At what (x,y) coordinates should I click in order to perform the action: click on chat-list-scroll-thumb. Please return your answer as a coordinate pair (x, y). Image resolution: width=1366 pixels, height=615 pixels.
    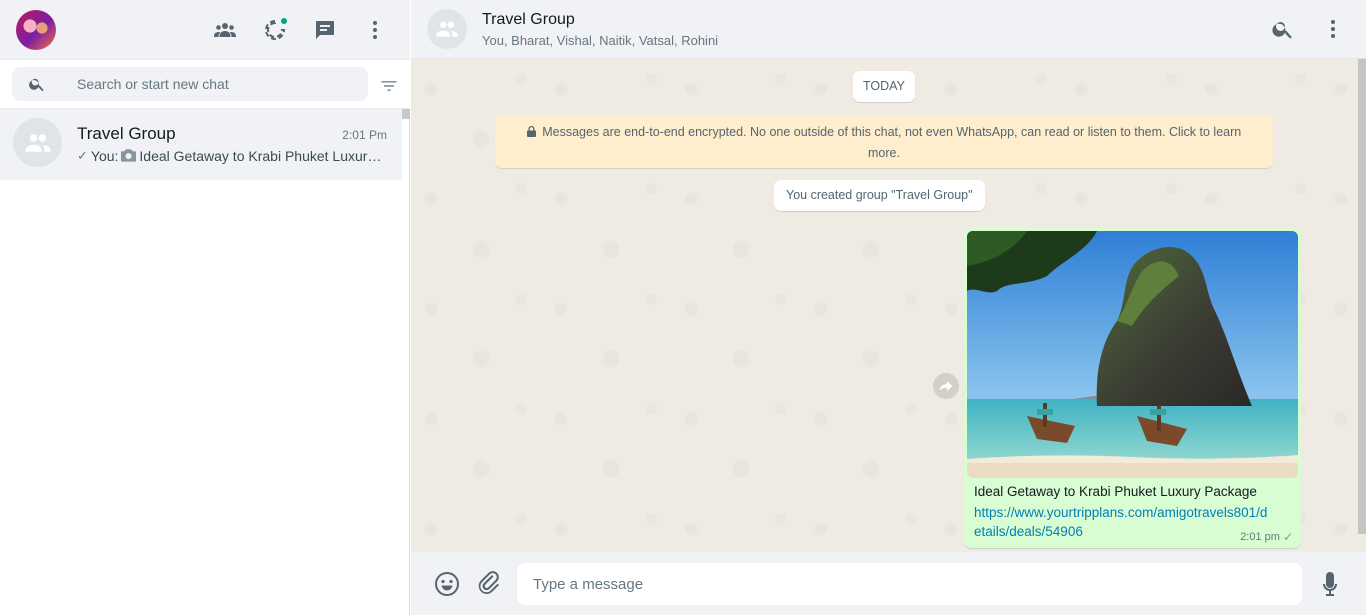
    Looking at the image, I should click on (406, 114).